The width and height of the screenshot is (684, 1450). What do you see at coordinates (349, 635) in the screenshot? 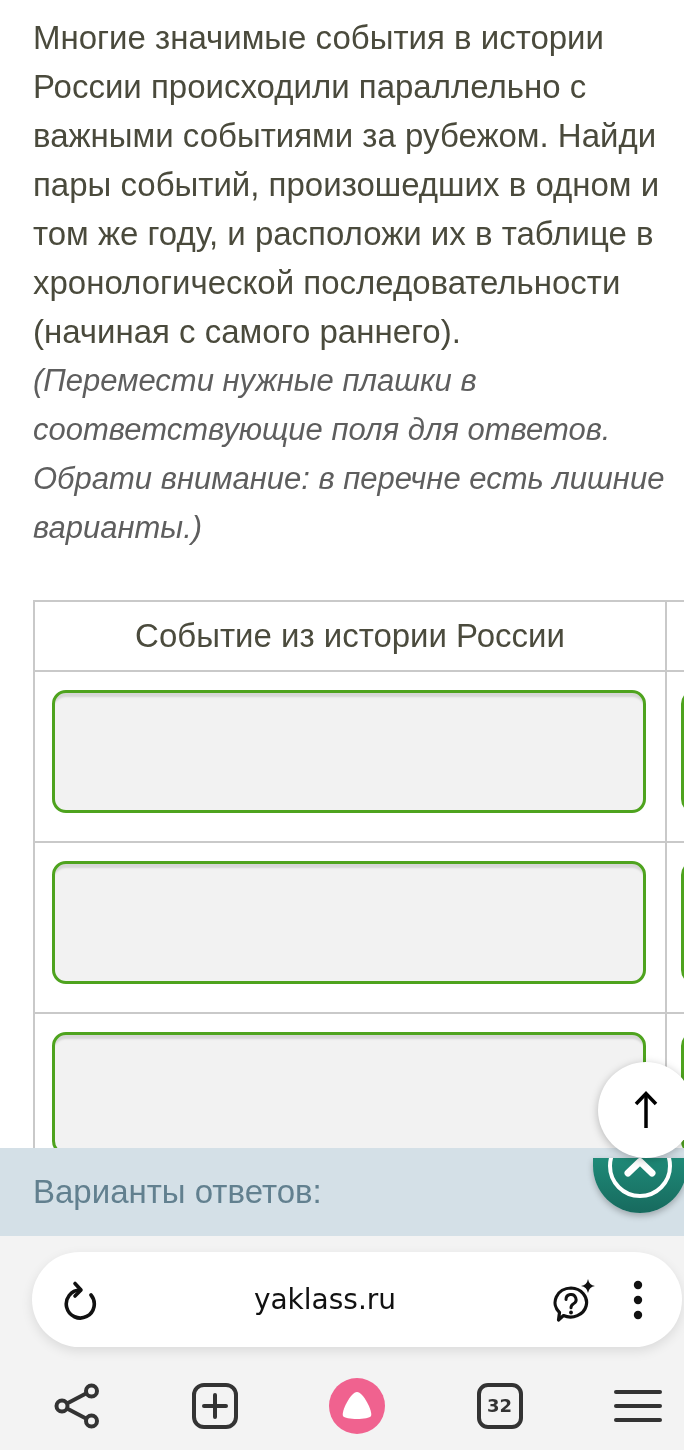
I see `column-header: Событие из истории России` at bounding box center [349, 635].